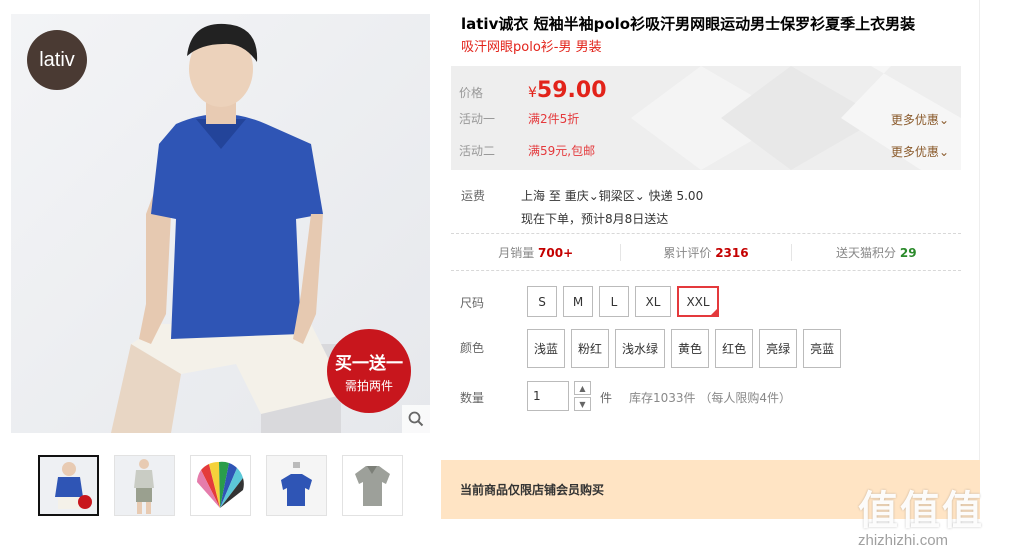 This screenshot has height=558, width=1010. Describe the element at coordinates (473, 196) in the screenshot. I see `shipping-label: 运费` at that location.